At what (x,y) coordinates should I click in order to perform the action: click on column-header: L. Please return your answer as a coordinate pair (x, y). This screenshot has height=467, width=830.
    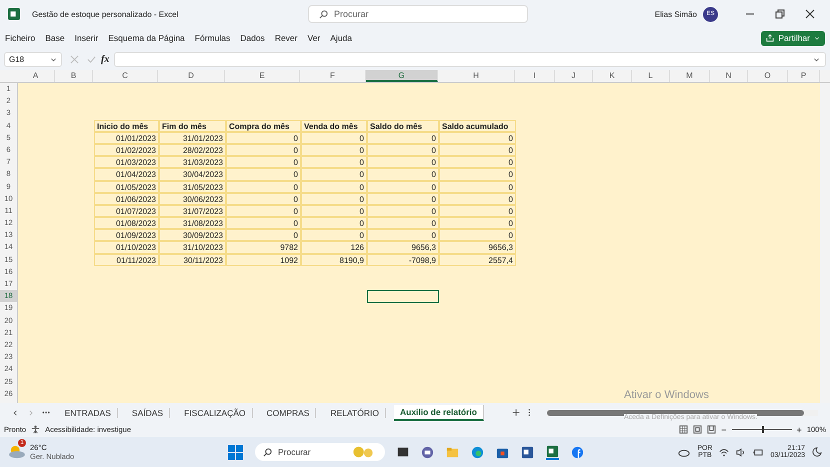
    Looking at the image, I should click on (651, 76).